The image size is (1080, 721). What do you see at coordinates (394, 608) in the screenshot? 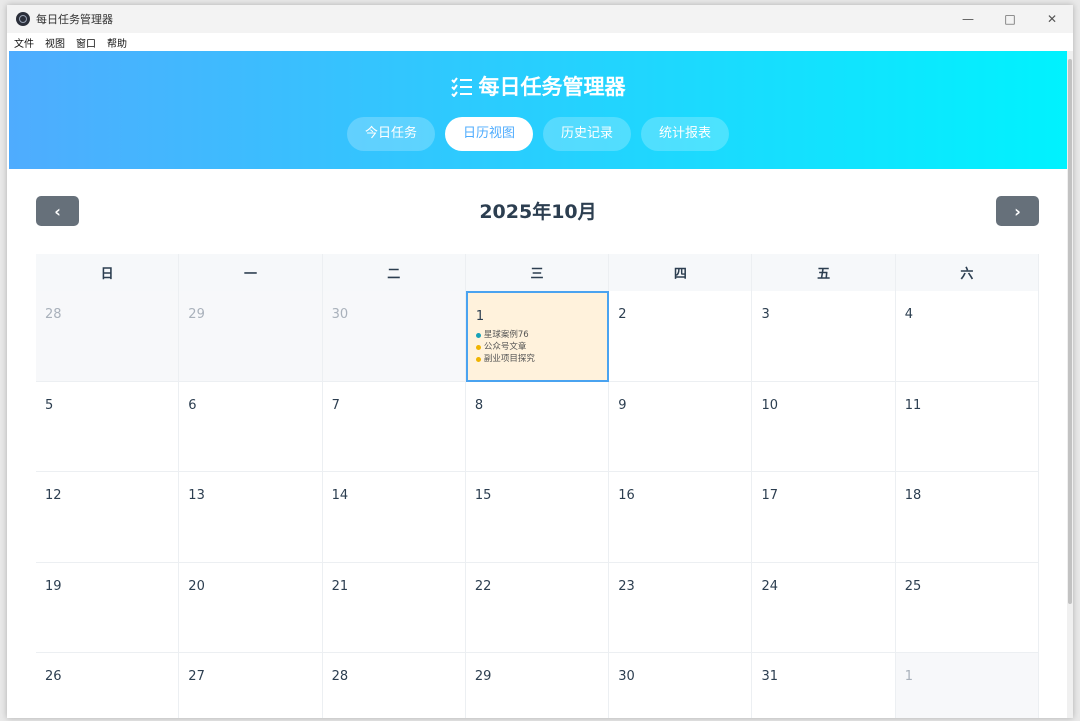
I see `day-cell: 21` at bounding box center [394, 608].